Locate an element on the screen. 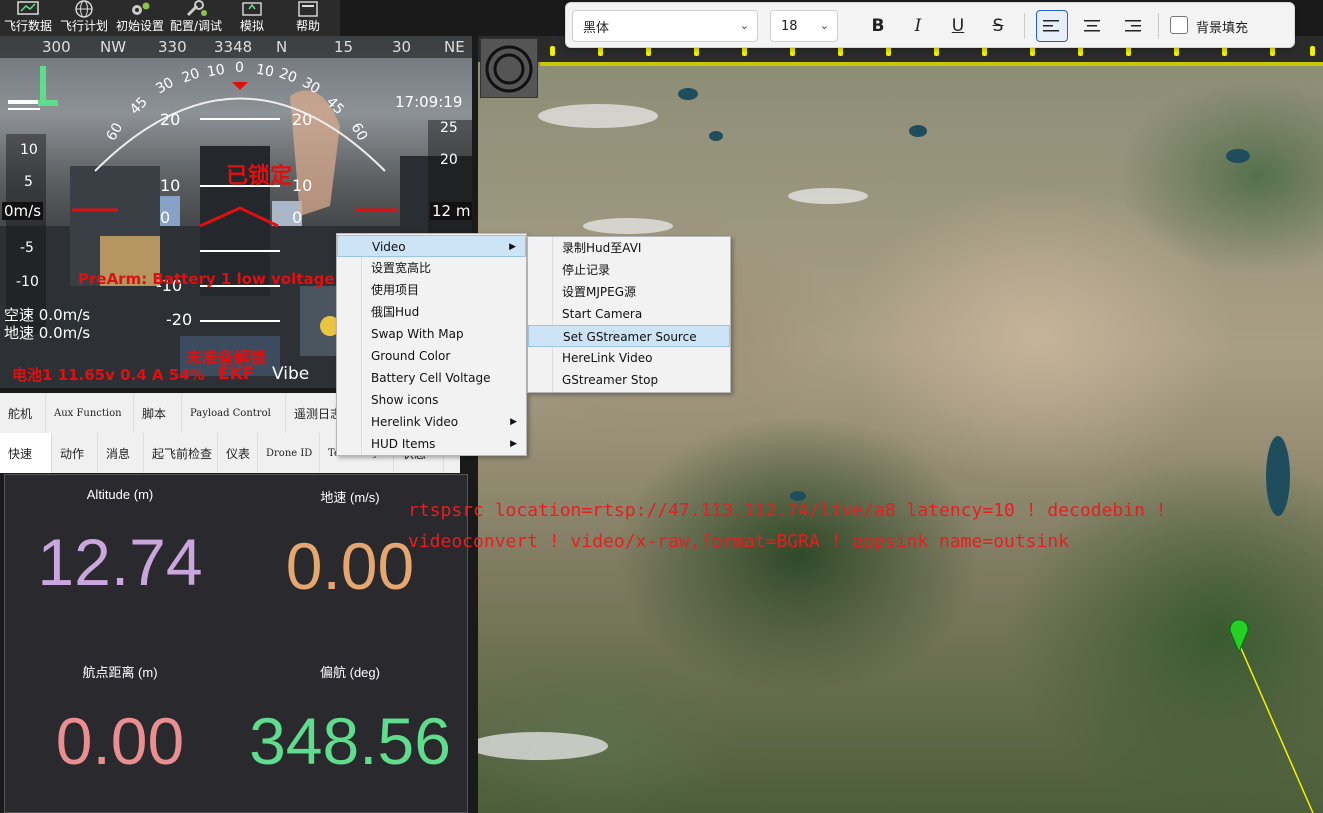 This screenshot has width=1323, height=813. ekf-status: EKF is located at coordinates (236, 374).